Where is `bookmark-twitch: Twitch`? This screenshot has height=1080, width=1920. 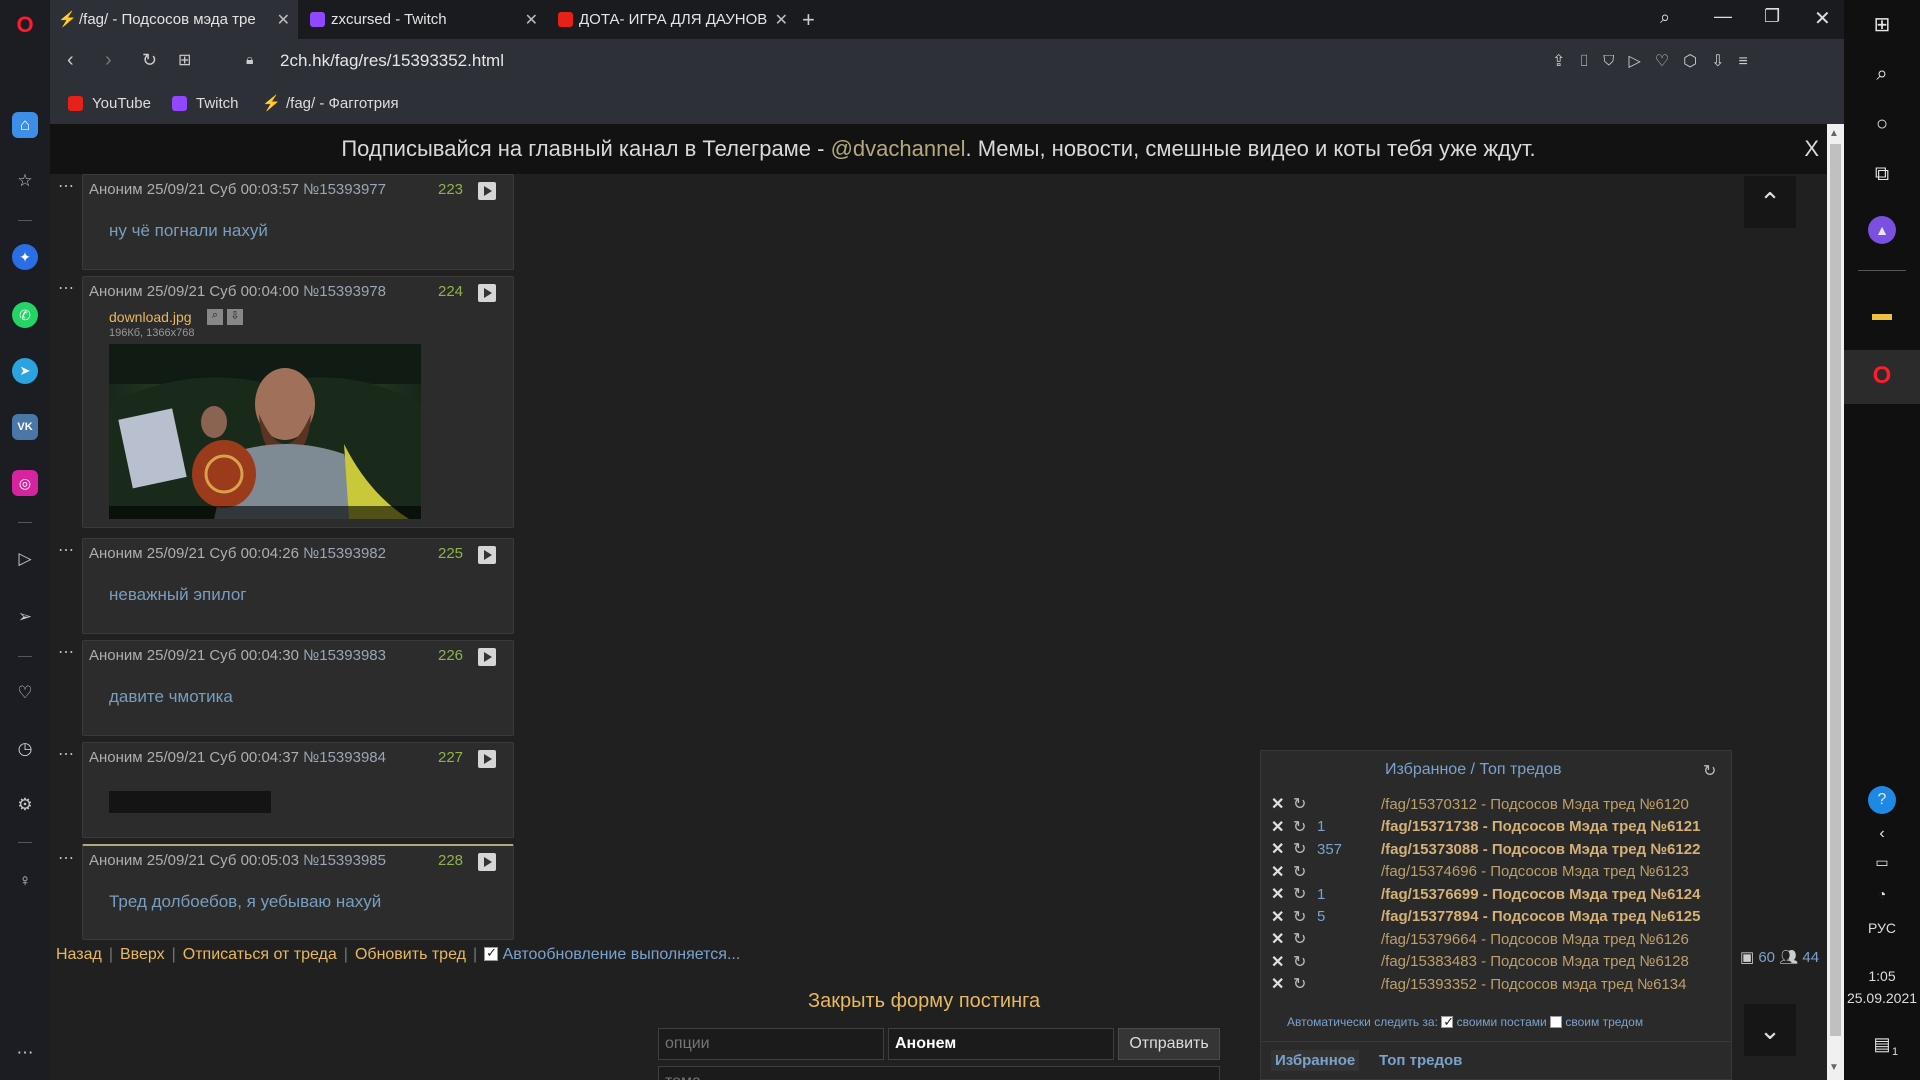
bookmark-twitch: Twitch is located at coordinates (205, 103).